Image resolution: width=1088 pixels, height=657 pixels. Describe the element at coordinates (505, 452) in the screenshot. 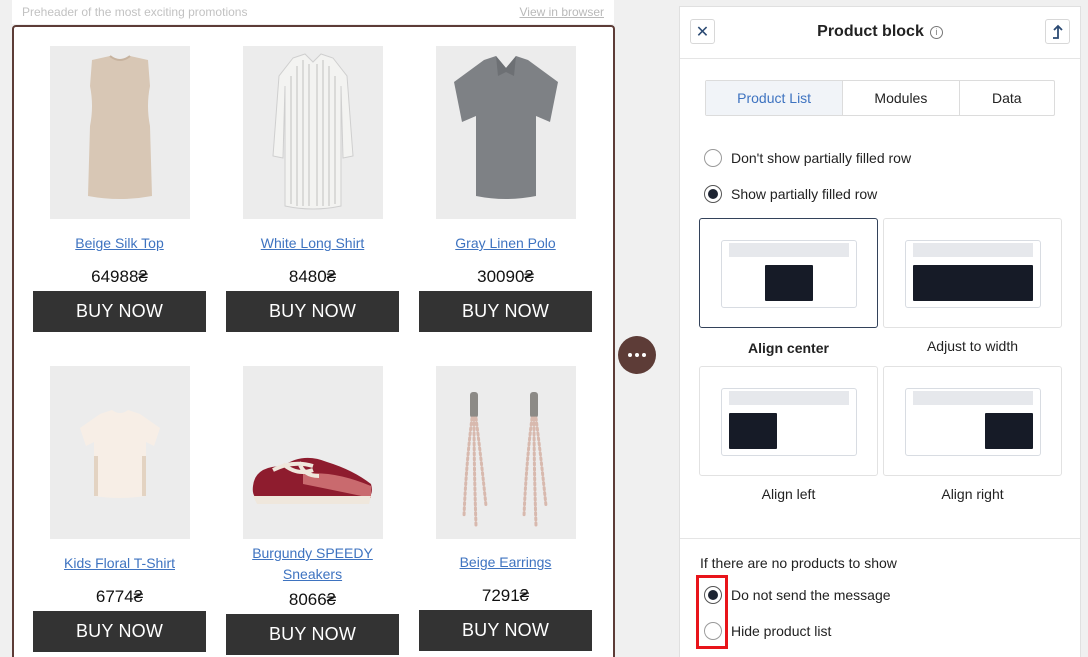

I see `earrings-image` at that location.